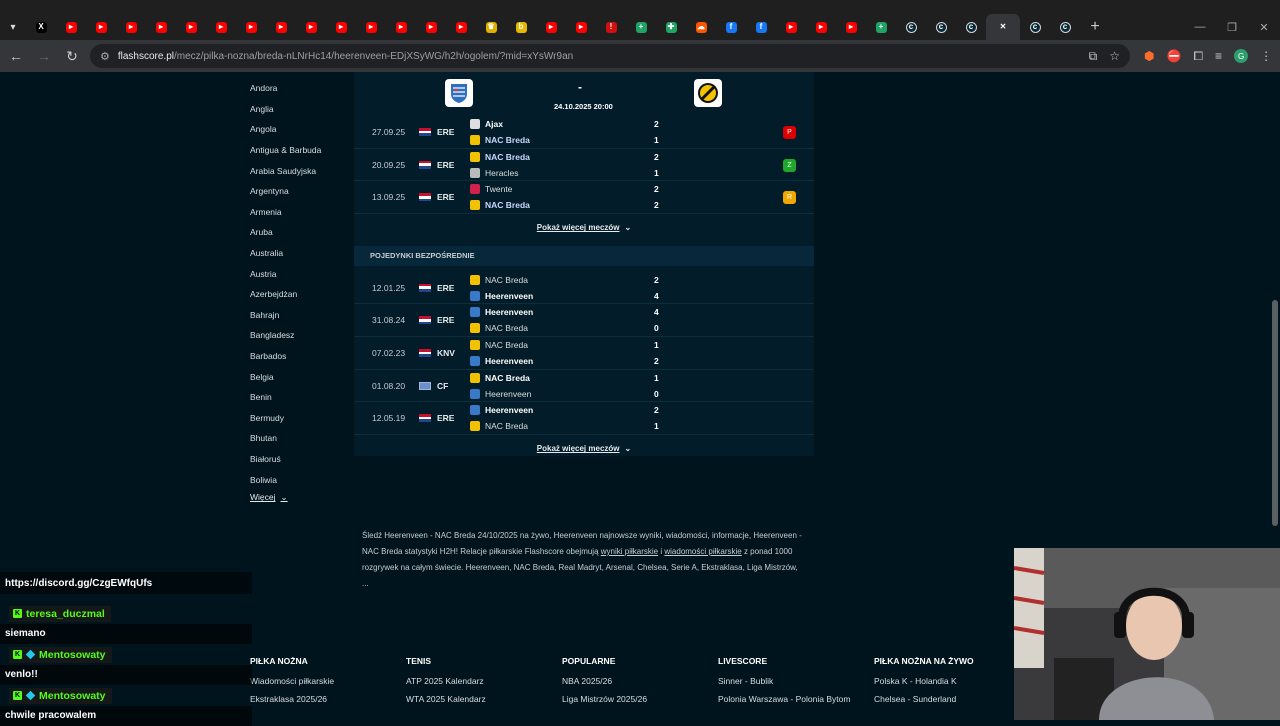 Image resolution: width=1280 pixels, height=726 pixels. I want to click on country-link: Azerbejdżan, so click(300, 294).